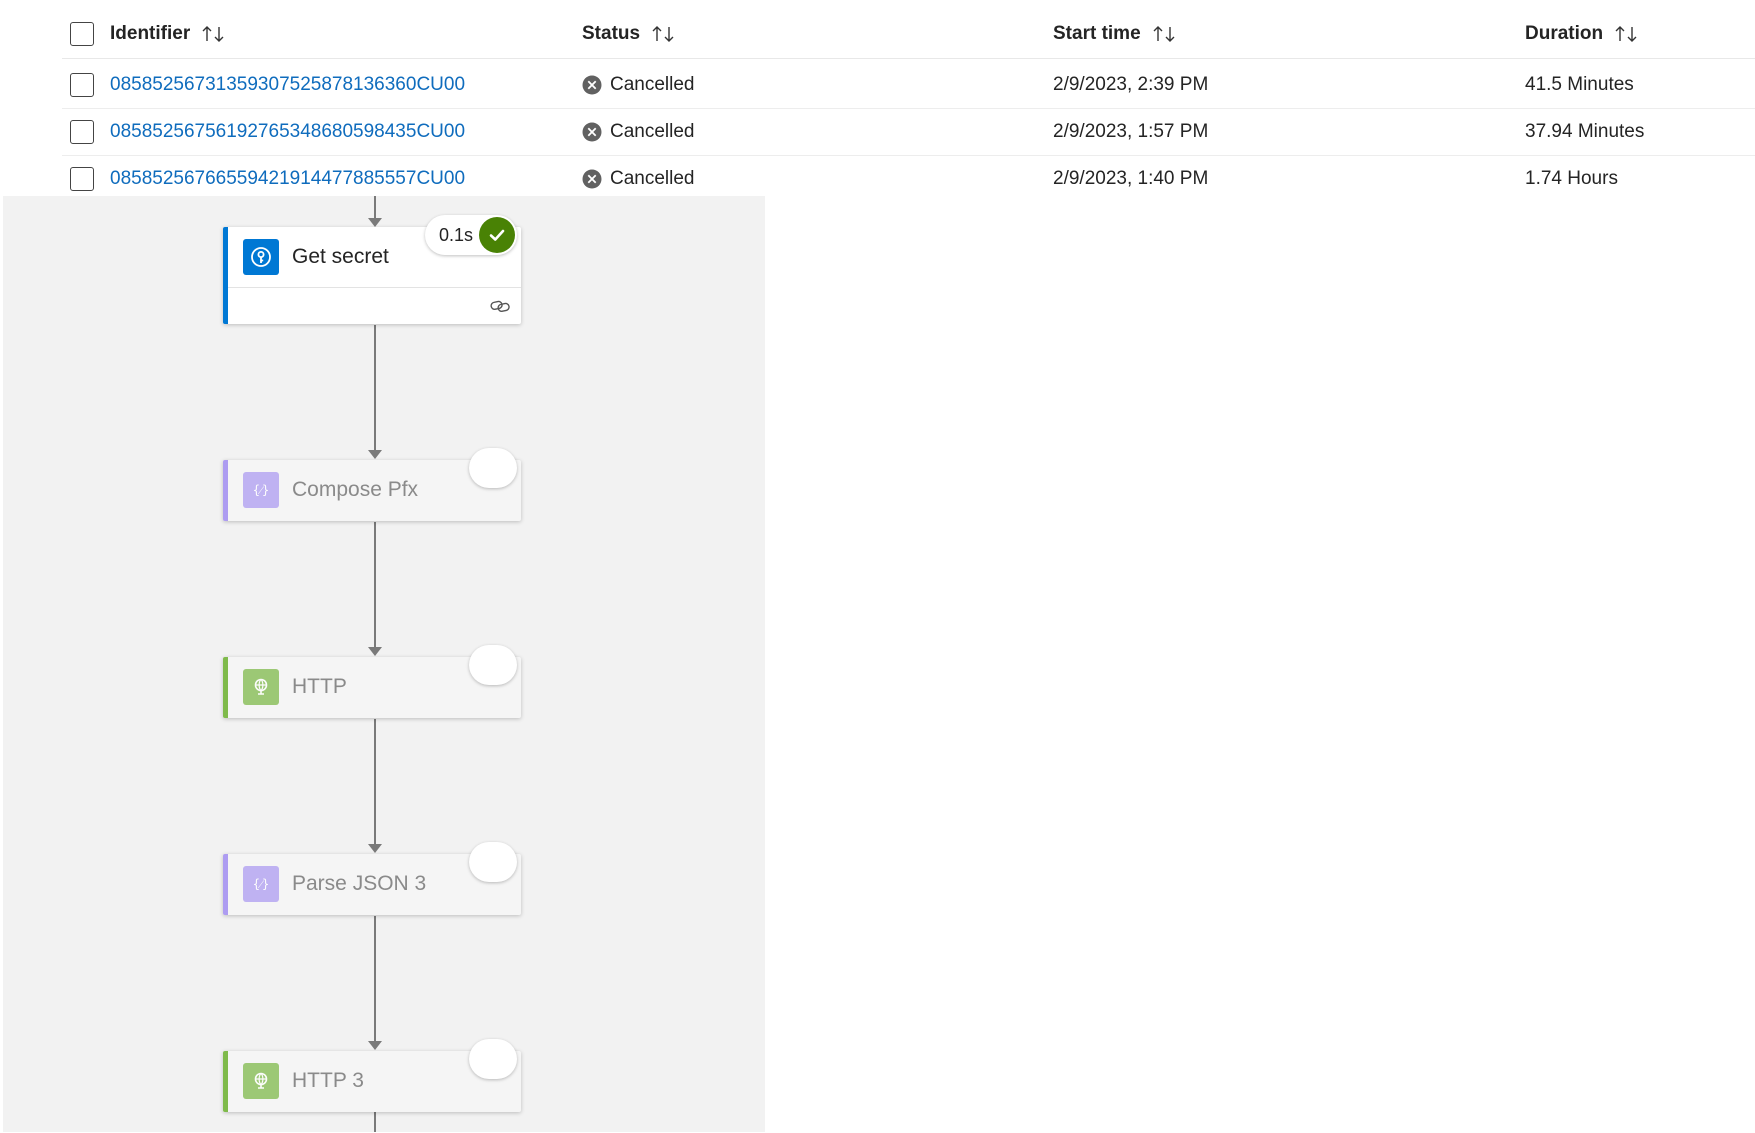  Describe the element at coordinates (261, 257) in the screenshot. I see `key-vault-icon` at that location.